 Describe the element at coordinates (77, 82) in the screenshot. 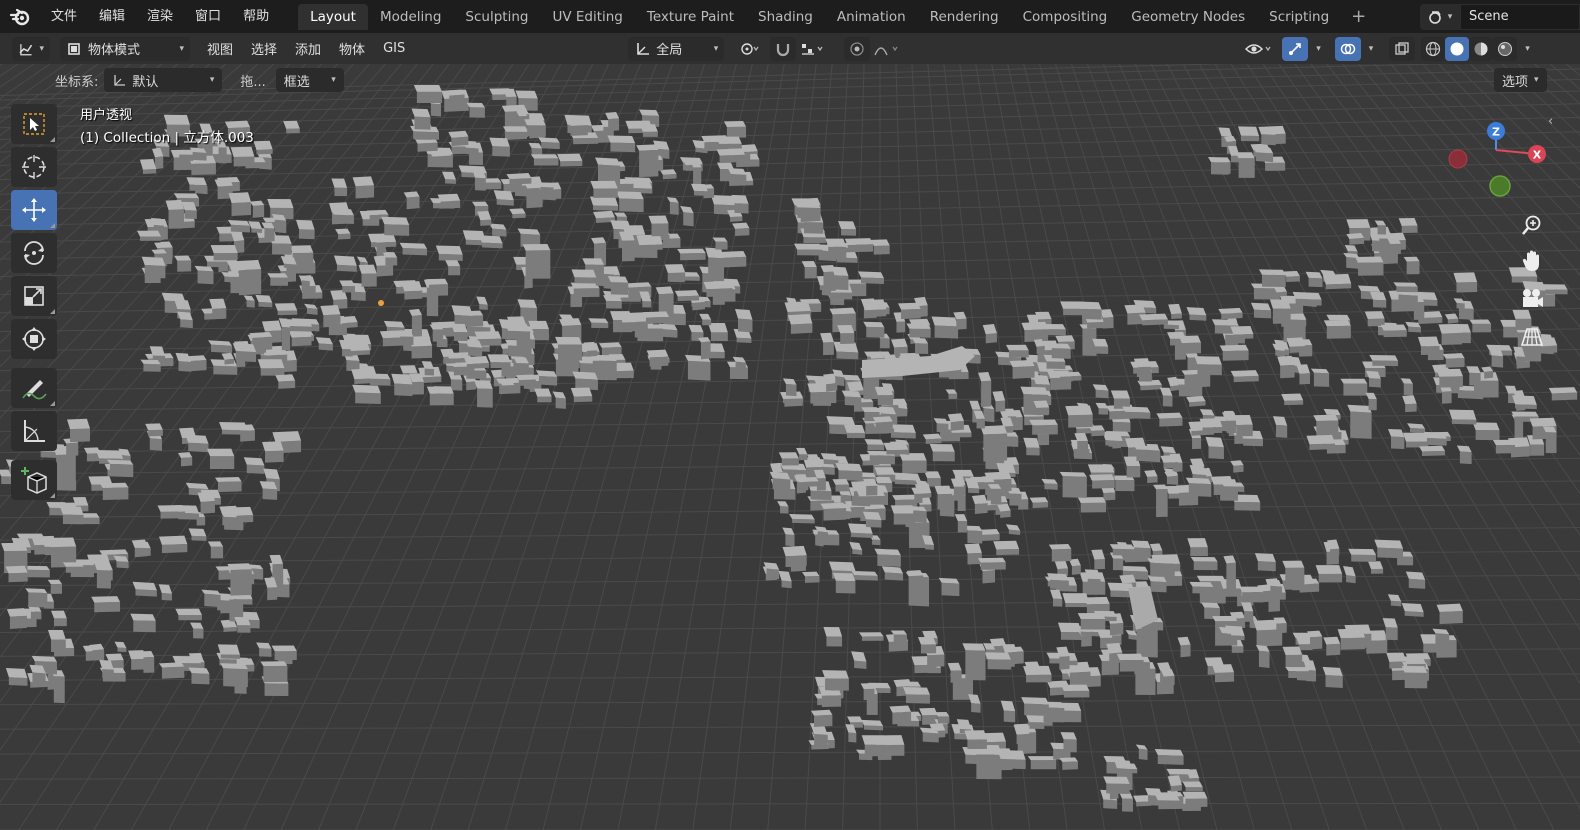

I see `coord-system-label: 坐标系:` at that location.